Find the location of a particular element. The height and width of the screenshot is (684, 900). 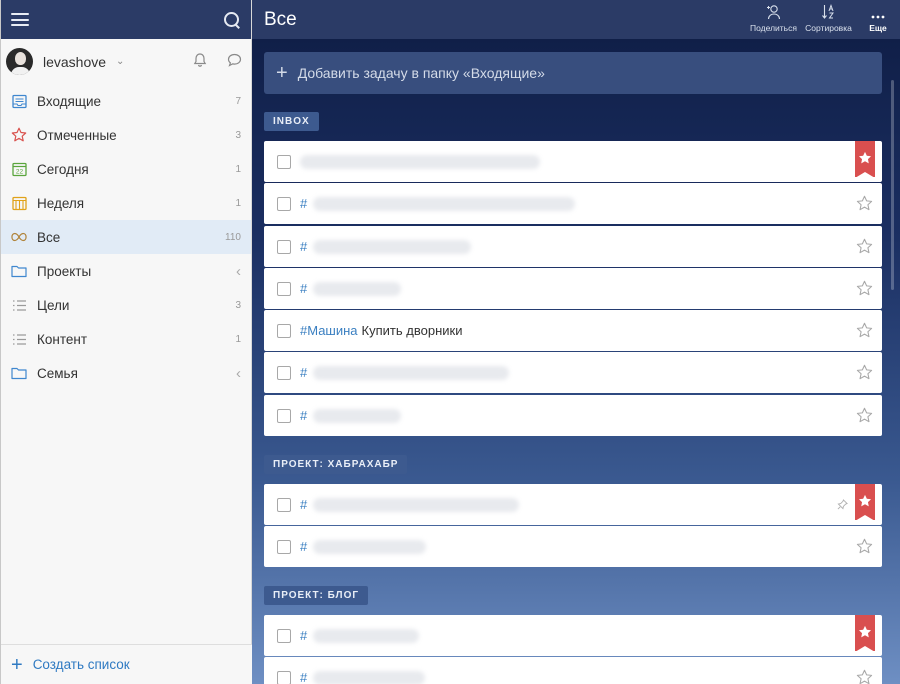

task-row is located at coordinates (573, 161).